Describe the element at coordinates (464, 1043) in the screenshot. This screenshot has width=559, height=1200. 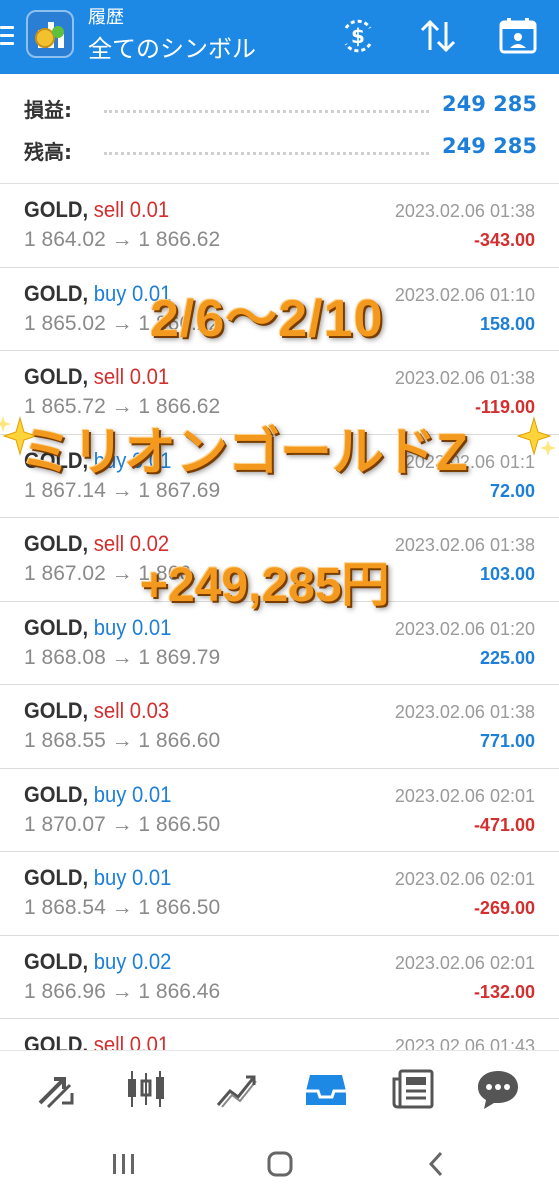
I see `trade-time: 2023.02.06 01:43` at that location.